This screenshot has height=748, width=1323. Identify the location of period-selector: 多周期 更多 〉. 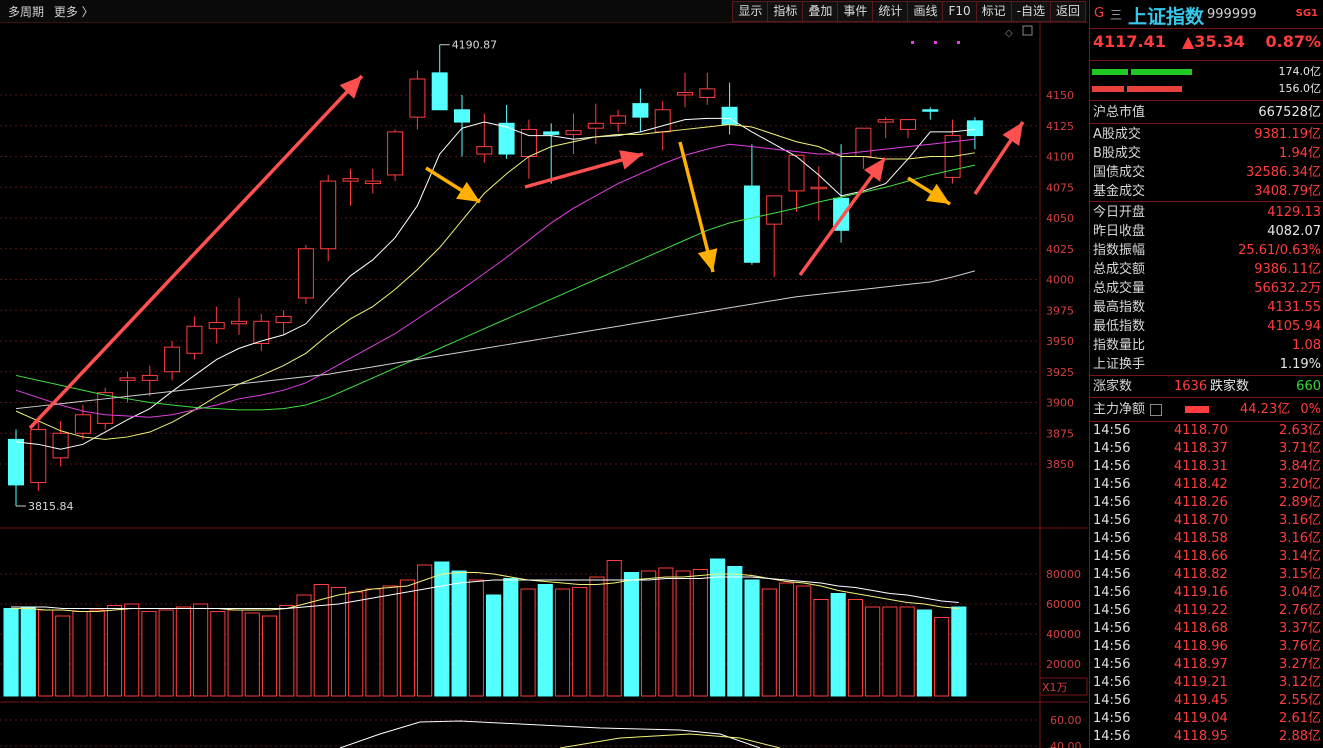
(54, 11).